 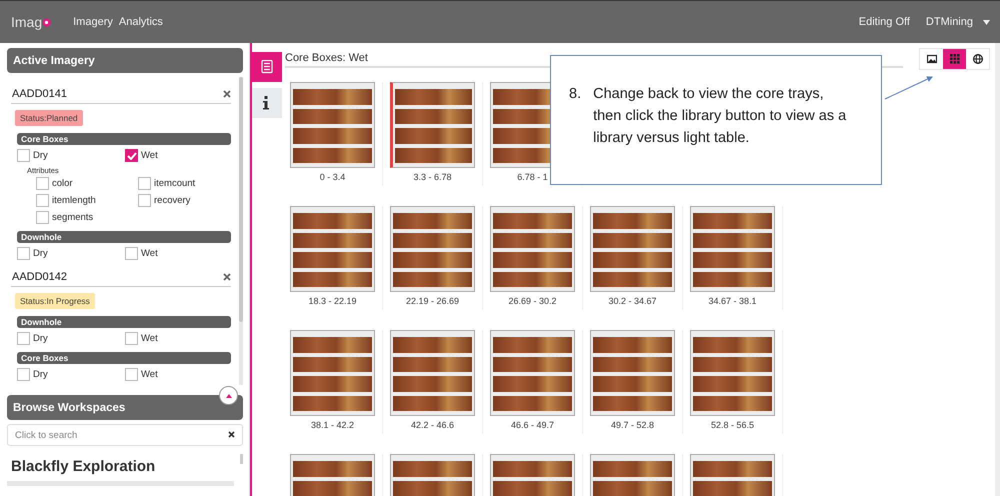 I want to click on search-field: Click to search, so click(x=125, y=435).